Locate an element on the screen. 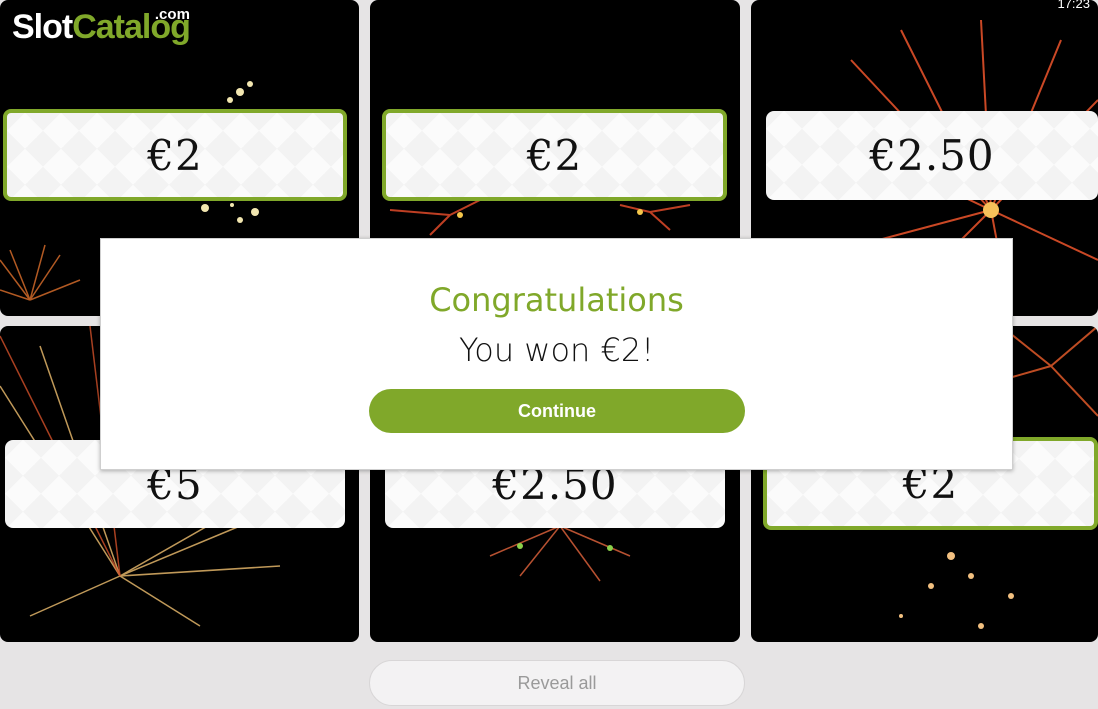  prize-value-3: €2.50 is located at coordinates (932, 155).